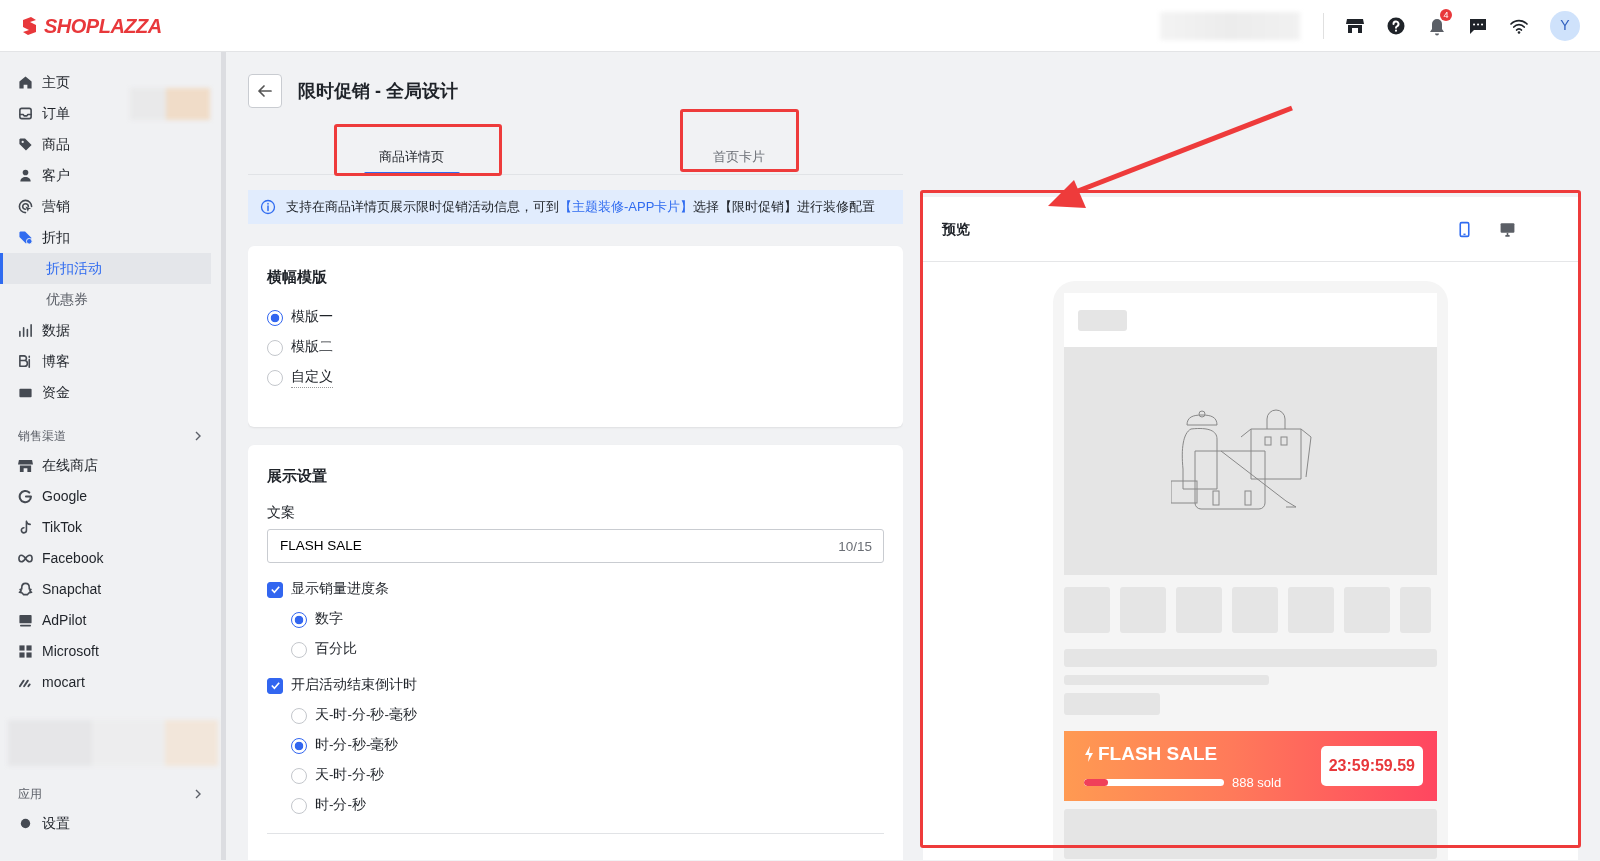  What do you see at coordinates (25, 651) in the screenshot?
I see `grid-icon` at bounding box center [25, 651].